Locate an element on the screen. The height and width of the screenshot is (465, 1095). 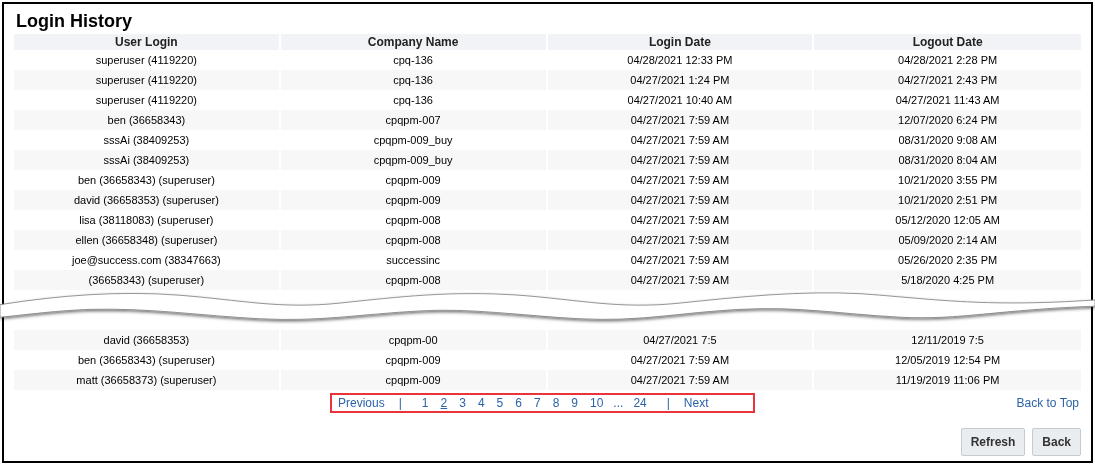
table-cell-text: 05/26/2020 2:35 PM is located at coordinates (948, 260).